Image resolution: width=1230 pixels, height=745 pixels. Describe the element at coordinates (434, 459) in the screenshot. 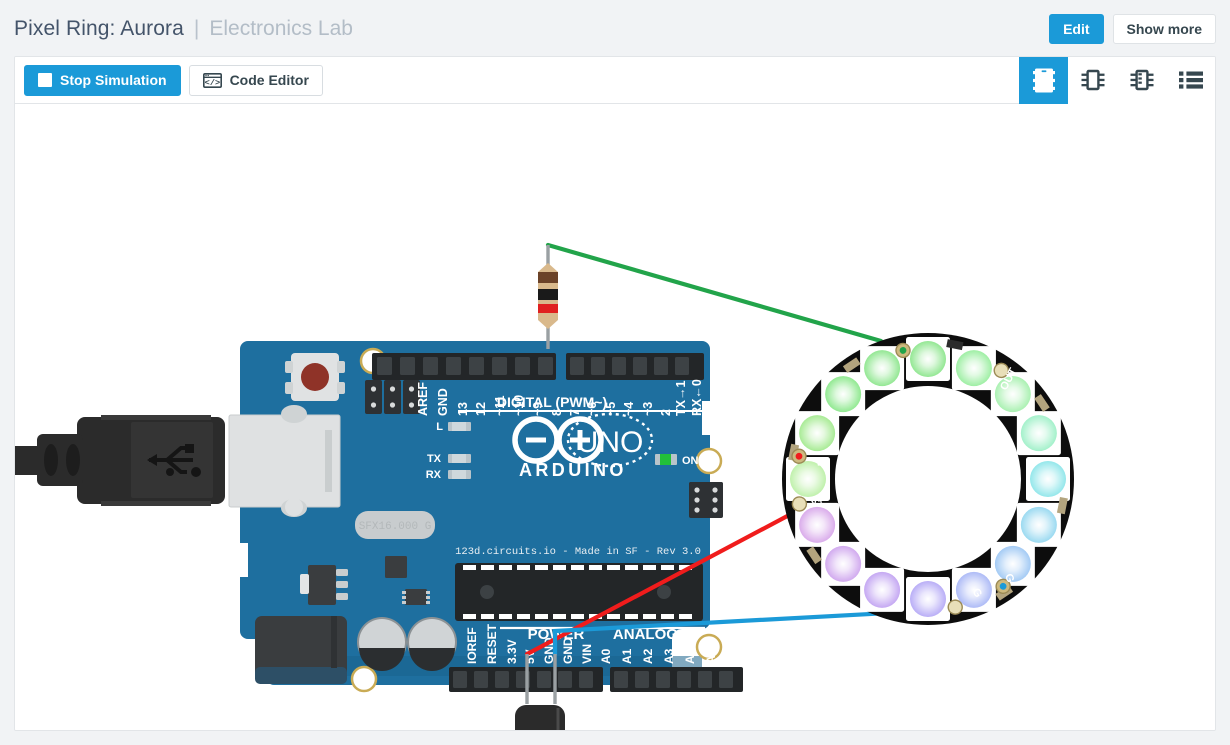

I see `svg-text: TX` at that location.